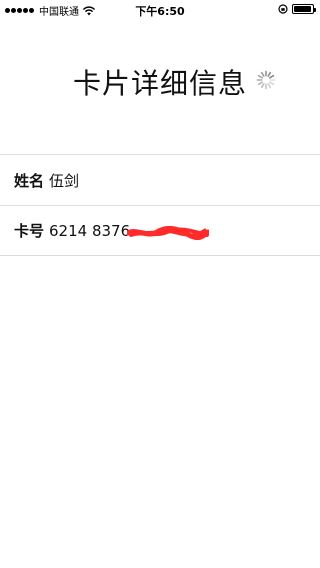  Describe the element at coordinates (64, 180) in the screenshot. I see `name-value: 伍剑` at that location.